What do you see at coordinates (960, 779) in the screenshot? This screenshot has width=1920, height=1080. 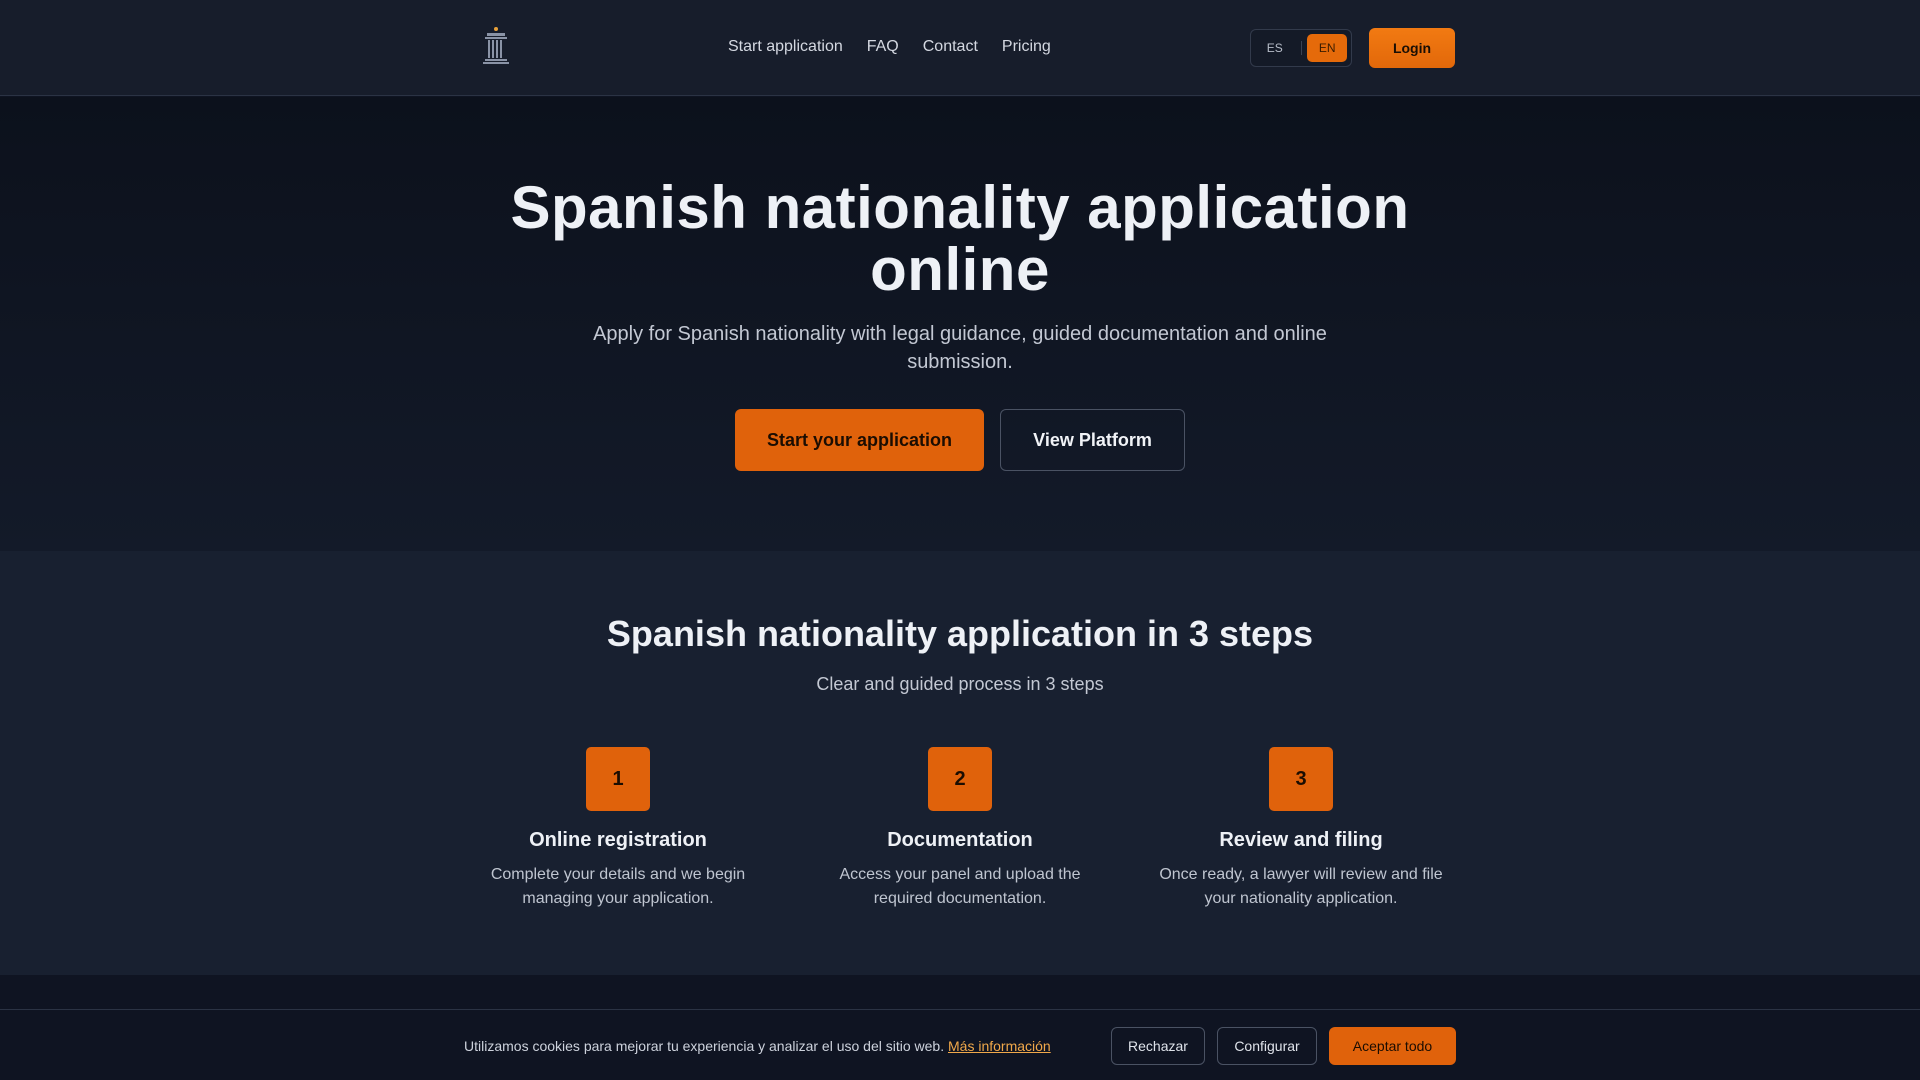 I see `step-number-badge: 2` at bounding box center [960, 779].